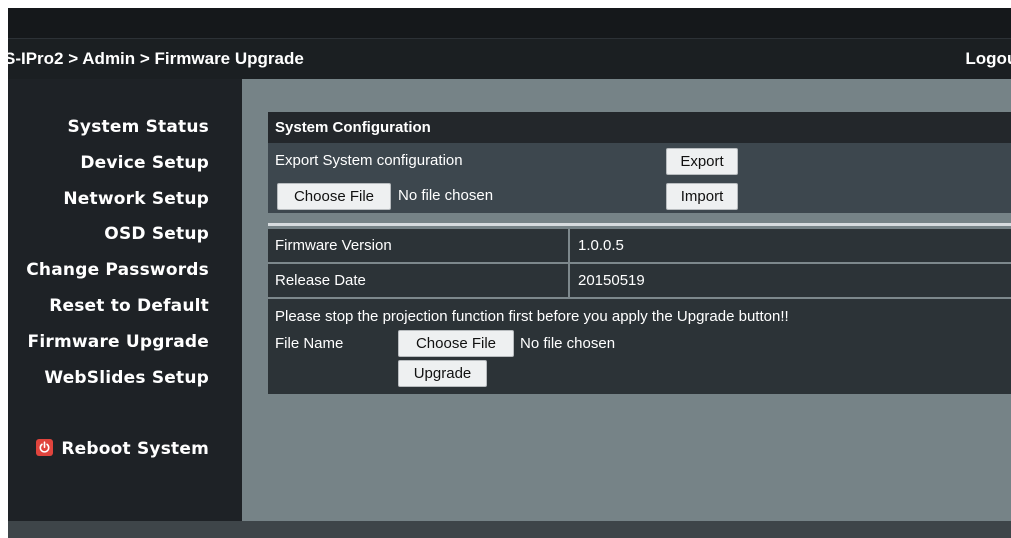 Image resolution: width=1011 pixels, height=538 pixels. I want to click on import-button: Import, so click(702, 196).